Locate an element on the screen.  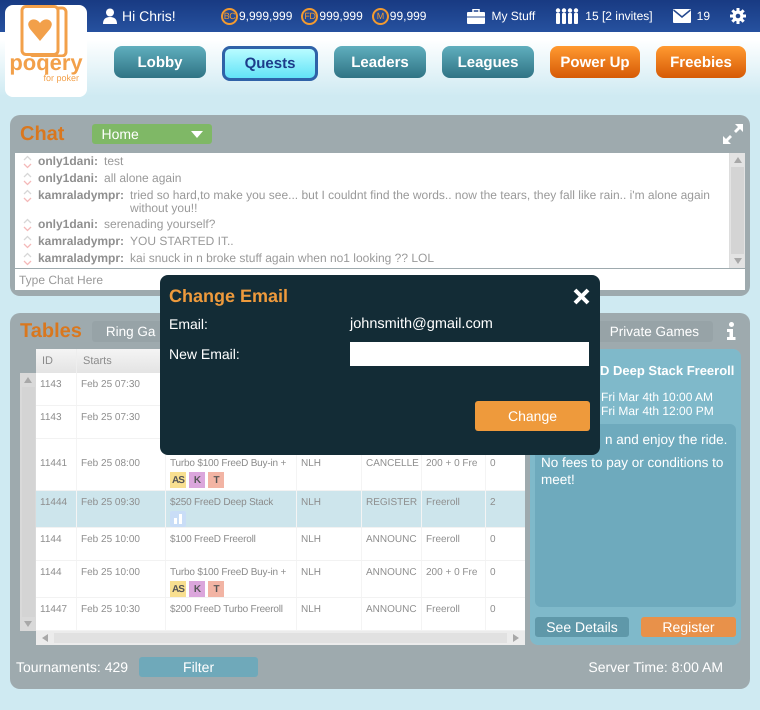
room-dropdown: Home is located at coordinates (152, 134).